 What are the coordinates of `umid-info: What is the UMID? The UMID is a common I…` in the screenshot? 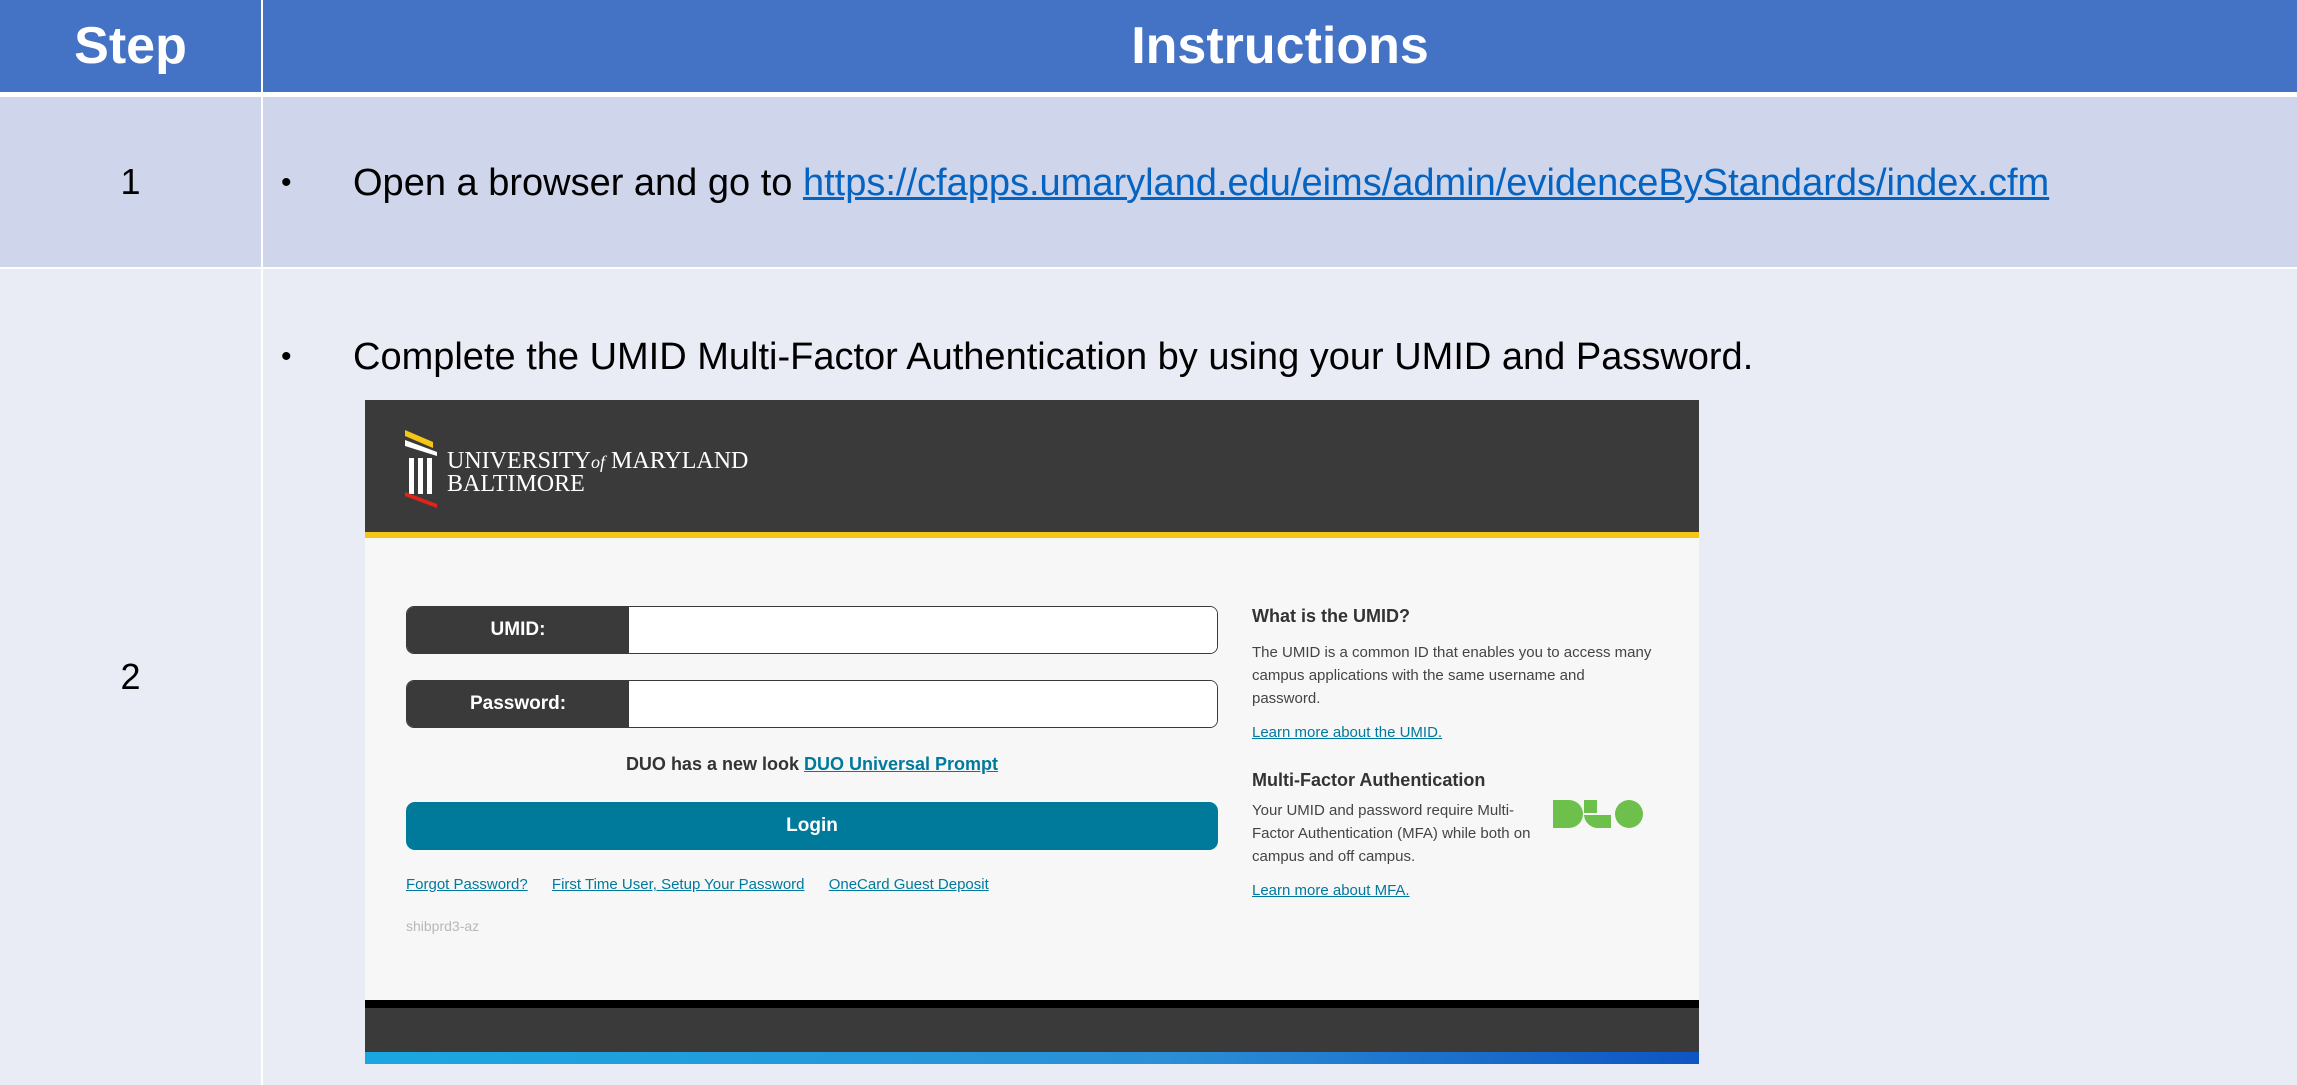 It's located at (1452, 674).